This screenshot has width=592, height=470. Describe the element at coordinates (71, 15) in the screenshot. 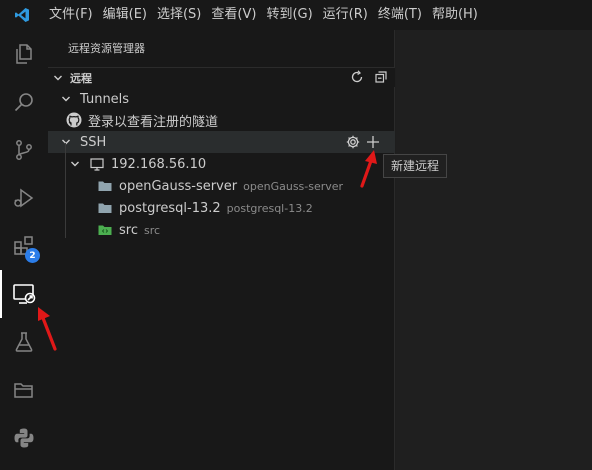

I see `menu-file: 文件(F)` at that location.